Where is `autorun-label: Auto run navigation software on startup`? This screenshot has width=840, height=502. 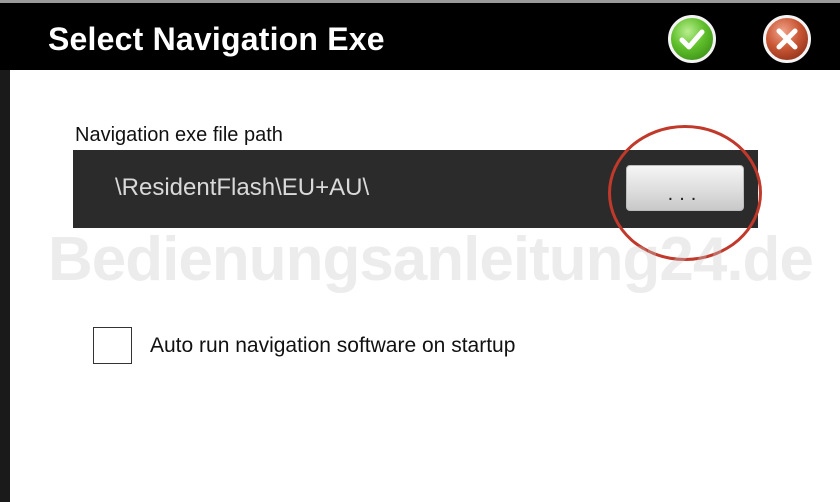
autorun-label: Auto run navigation software on startup is located at coordinates (332, 346).